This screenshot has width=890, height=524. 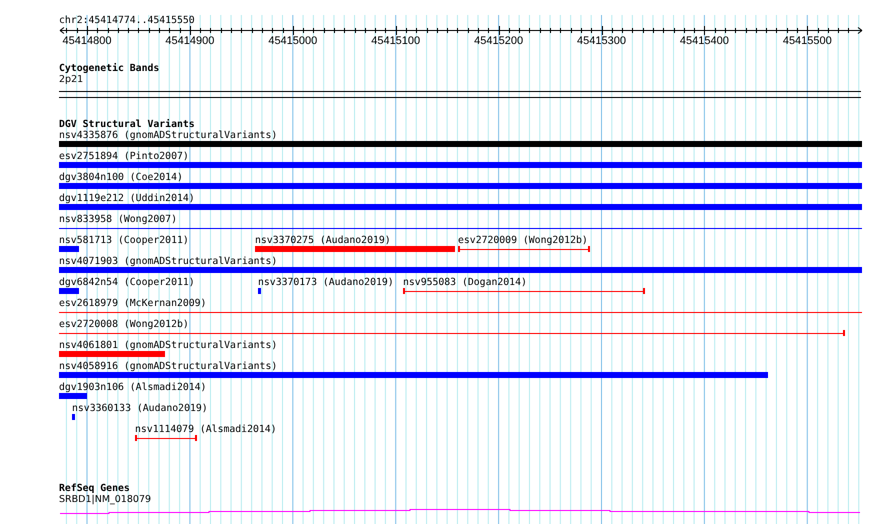 I want to click on location-label: chr2:45414774..45415550, so click(x=127, y=20).